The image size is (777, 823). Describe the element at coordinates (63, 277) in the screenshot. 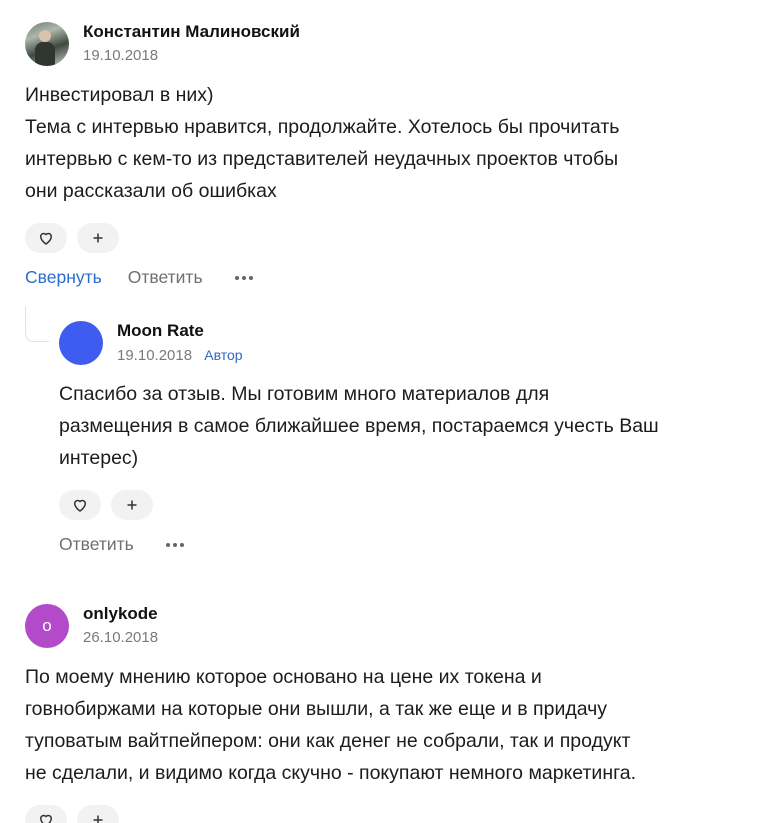

I see `collapse-button: Свернуть` at that location.